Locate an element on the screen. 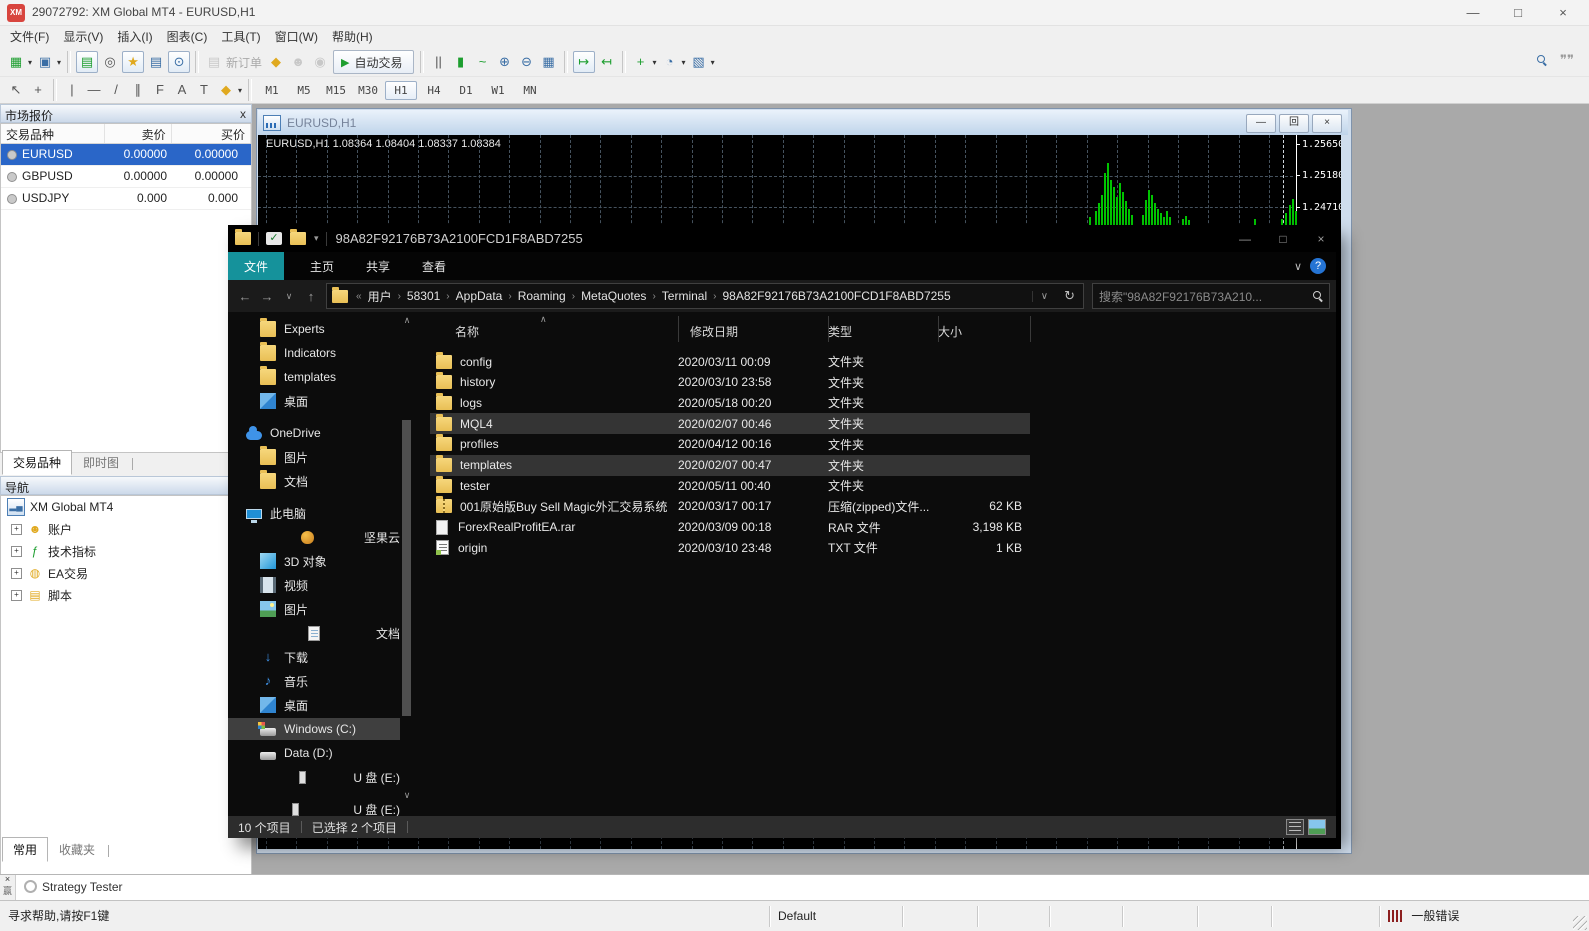 This screenshot has width=1589, height=931. sidebar-item-10: 视频 is located at coordinates (314, 585).